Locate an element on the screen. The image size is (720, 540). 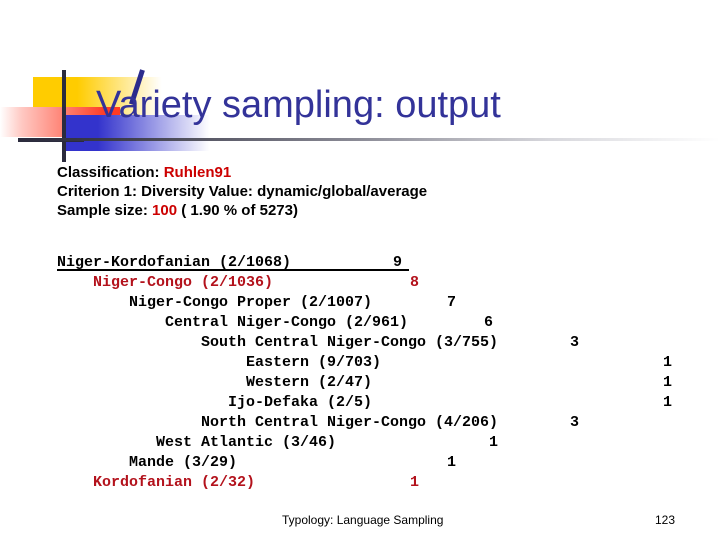
tree-row: South Central Niger-Congo (3/755) 3 is located at coordinates (318, 343).